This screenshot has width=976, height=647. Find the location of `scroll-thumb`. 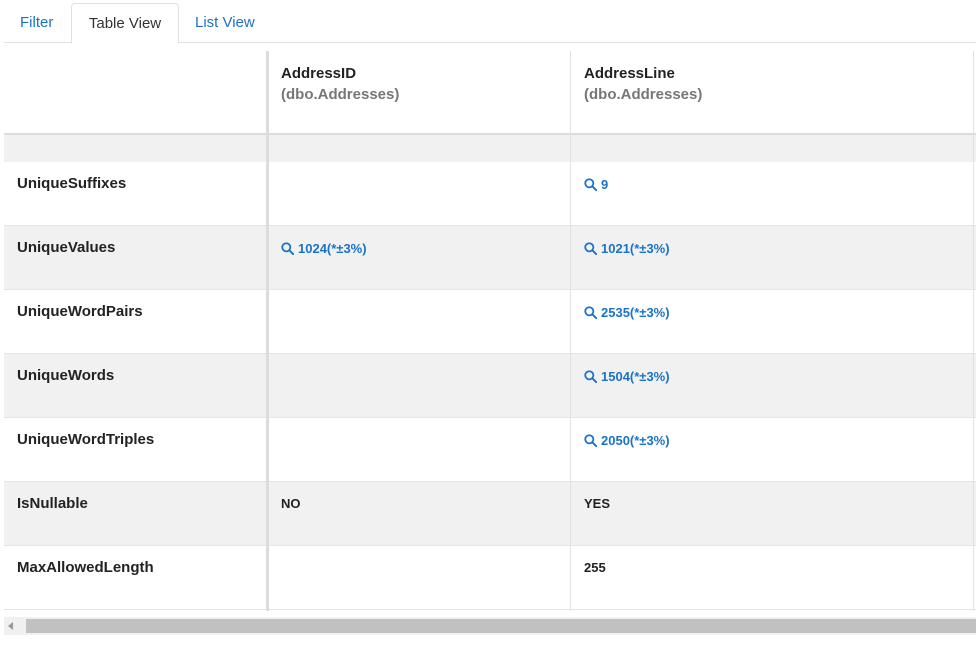

scroll-thumb is located at coordinates (501, 626).